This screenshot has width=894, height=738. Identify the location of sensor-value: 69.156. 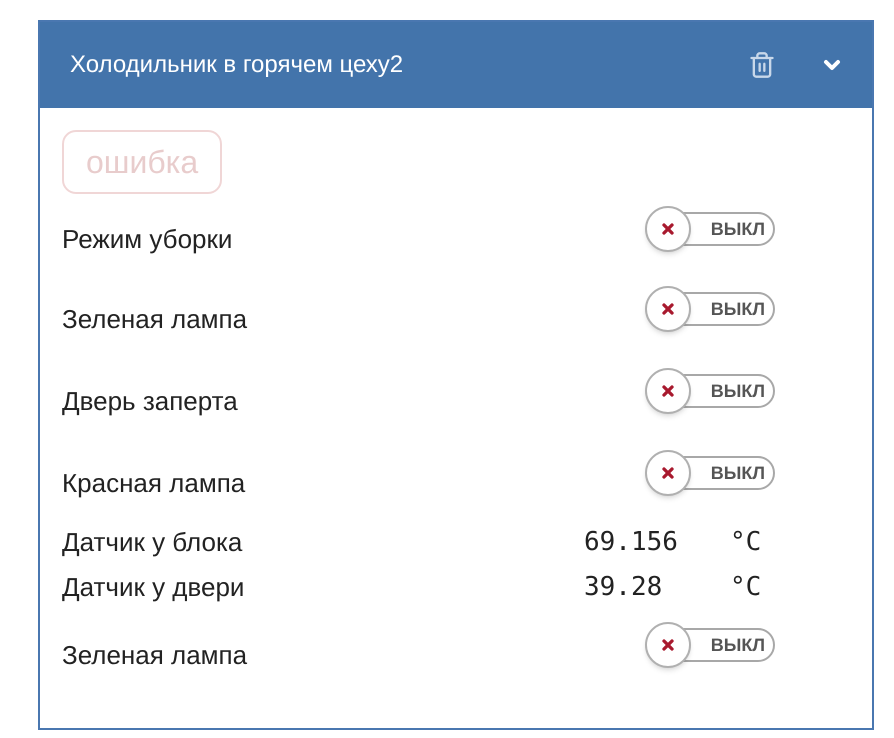
(631, 542).